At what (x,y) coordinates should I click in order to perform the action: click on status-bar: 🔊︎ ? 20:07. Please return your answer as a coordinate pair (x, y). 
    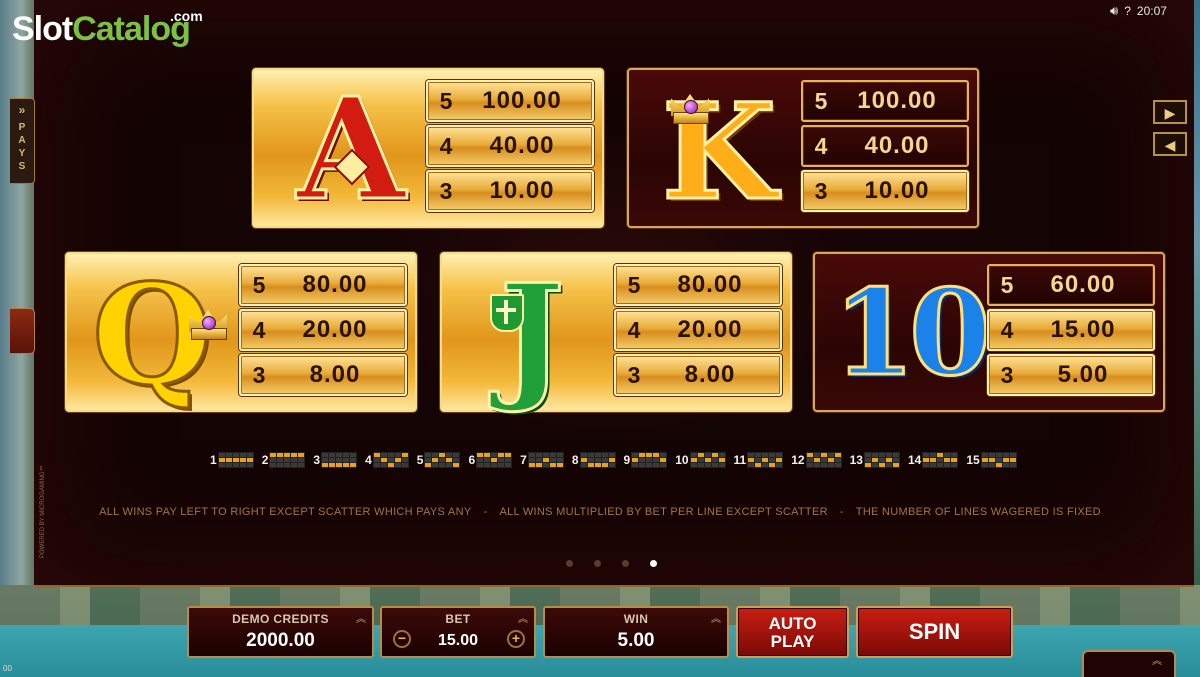
    Looking at the image, I should click on (1138, 11).